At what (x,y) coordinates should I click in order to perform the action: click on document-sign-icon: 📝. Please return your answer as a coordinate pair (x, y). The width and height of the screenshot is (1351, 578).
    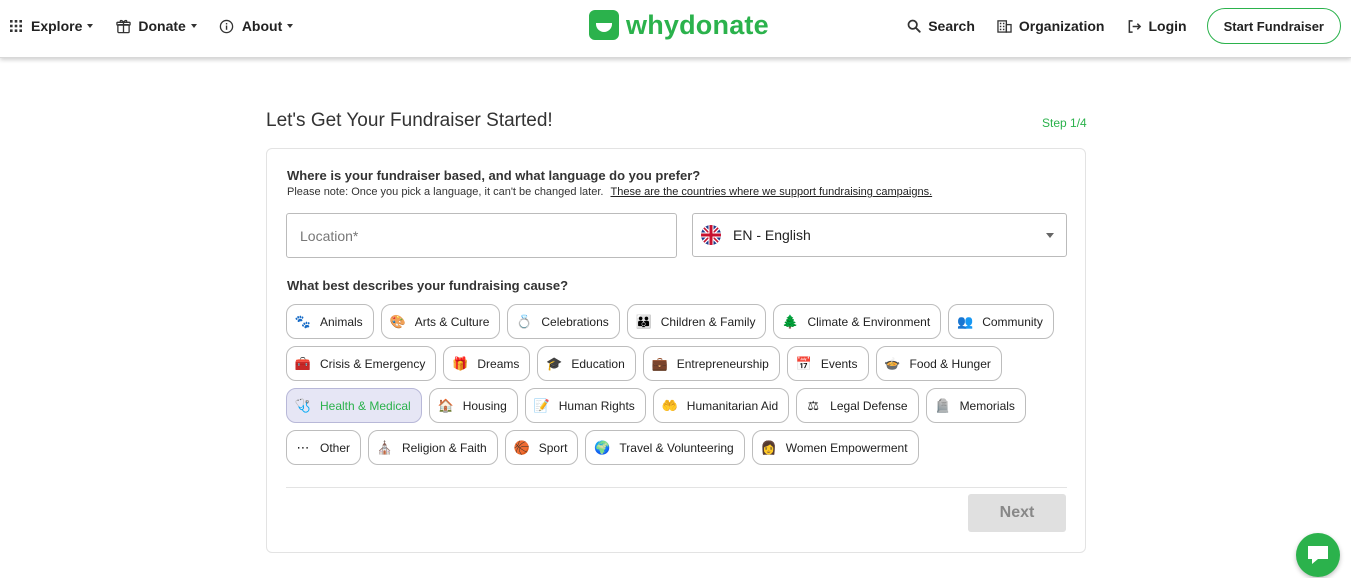
    Looking at the image, I should click on (541, 405).